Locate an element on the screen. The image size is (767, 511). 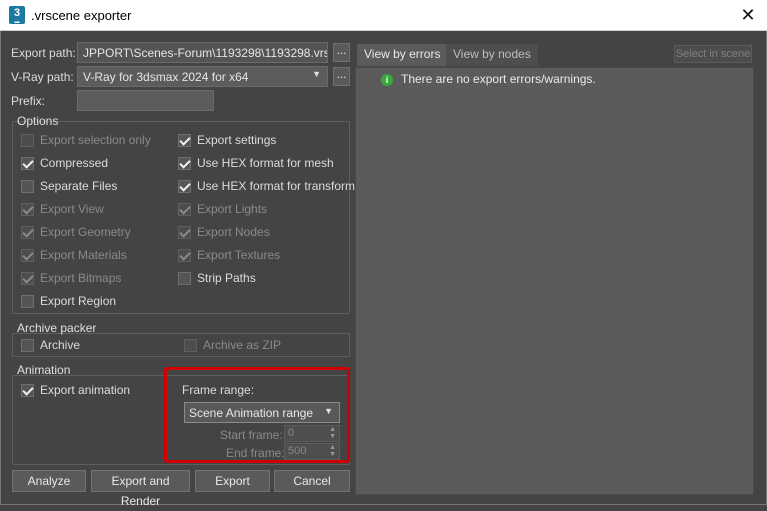
close-icon: ✕ is located at coordinates (748, 16).